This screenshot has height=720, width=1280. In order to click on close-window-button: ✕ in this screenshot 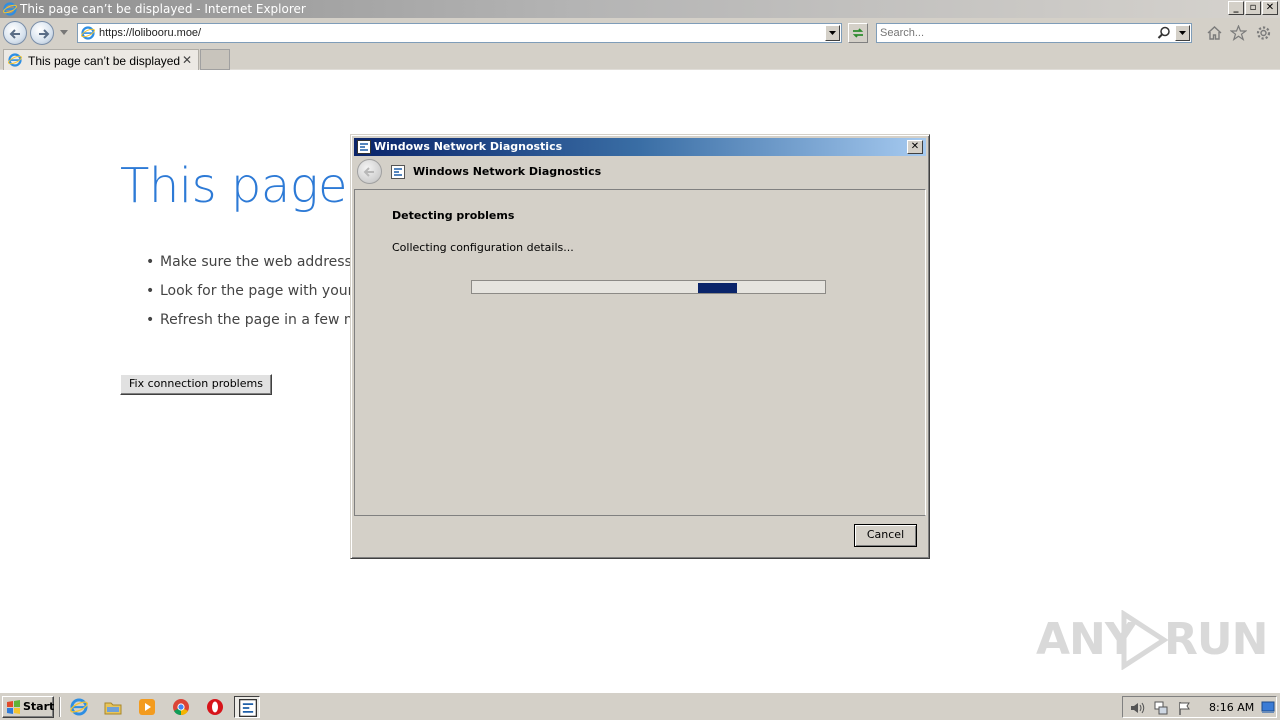, I will do `click(1270, 8)`.